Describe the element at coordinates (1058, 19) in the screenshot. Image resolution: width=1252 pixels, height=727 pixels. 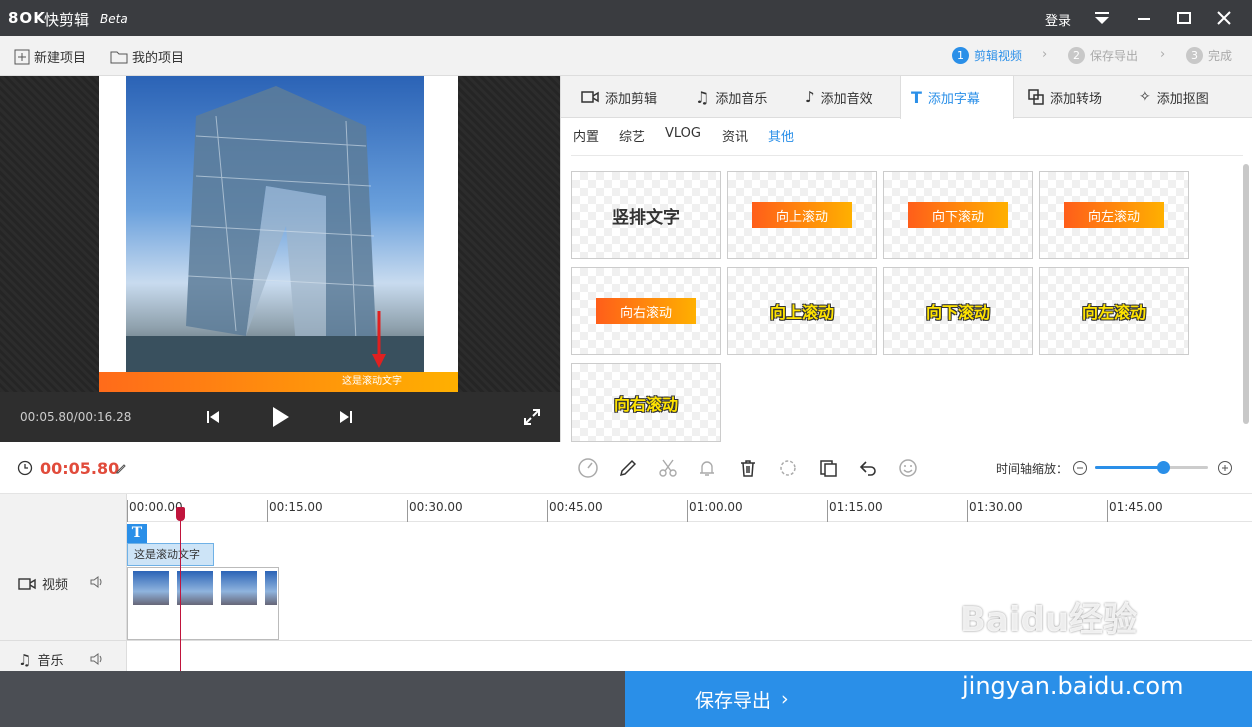
I see `login-link: 登录` at that location.